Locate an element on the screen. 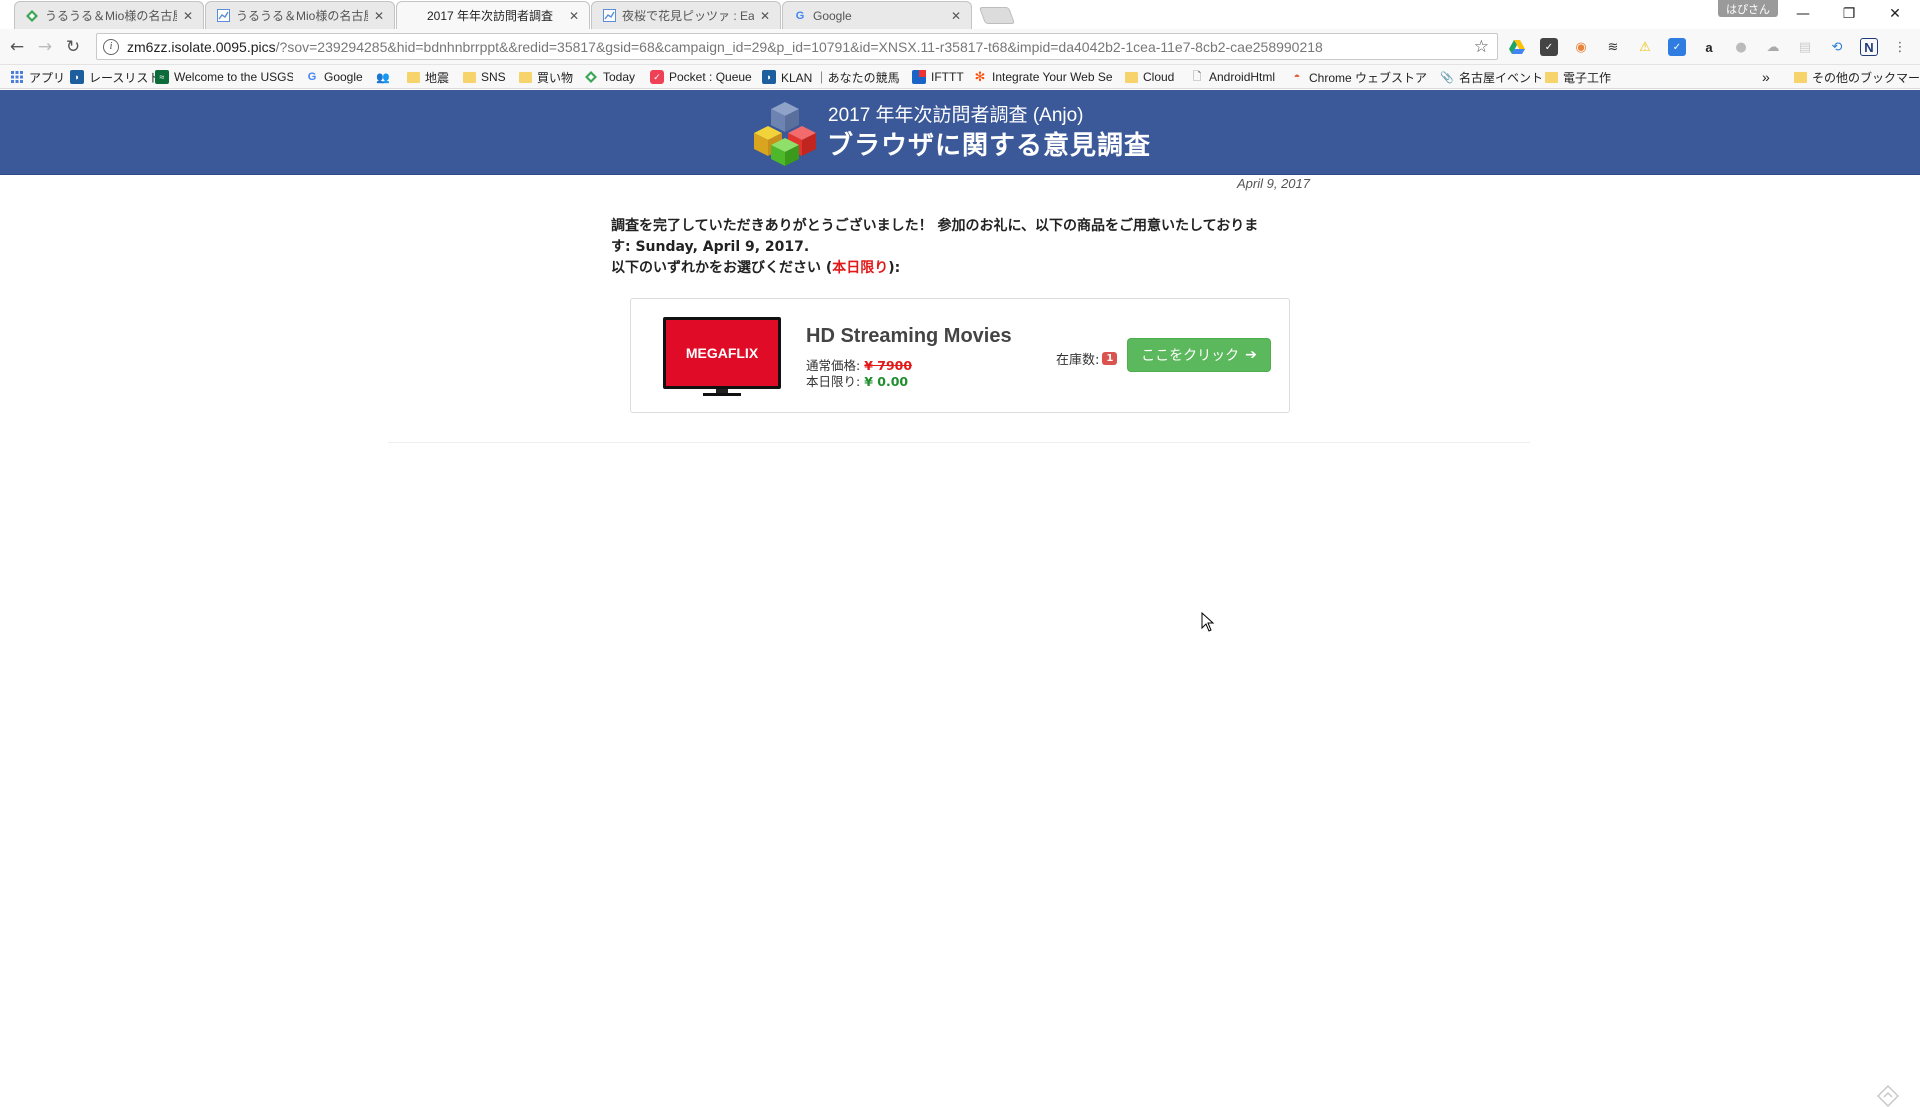  bookmark-apps: アプリ is located at coordinates (37, 77).